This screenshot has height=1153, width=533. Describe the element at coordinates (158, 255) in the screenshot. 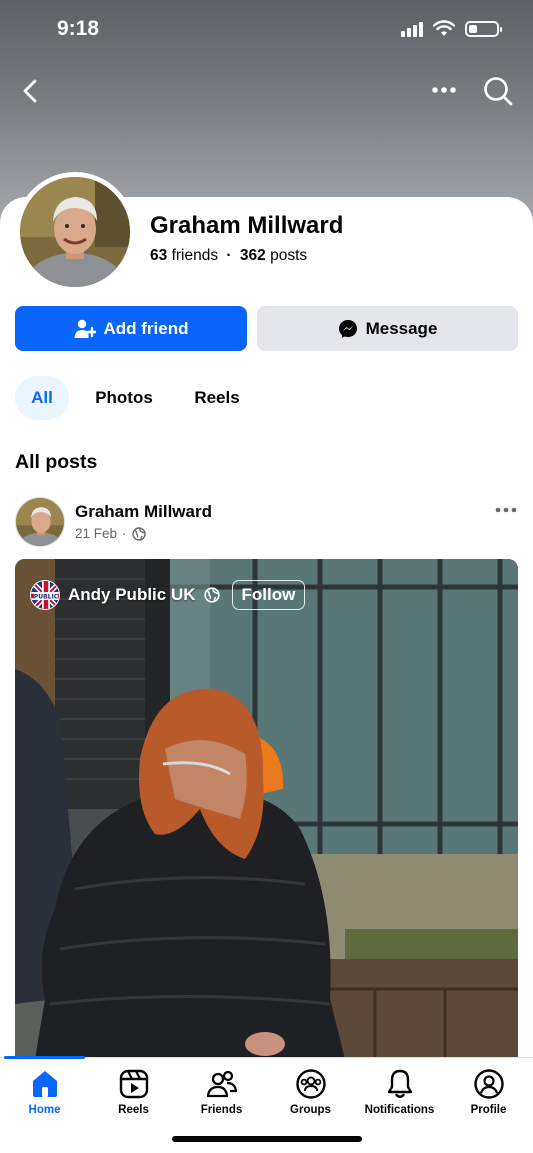

I see `friends-count: 63` at that location.